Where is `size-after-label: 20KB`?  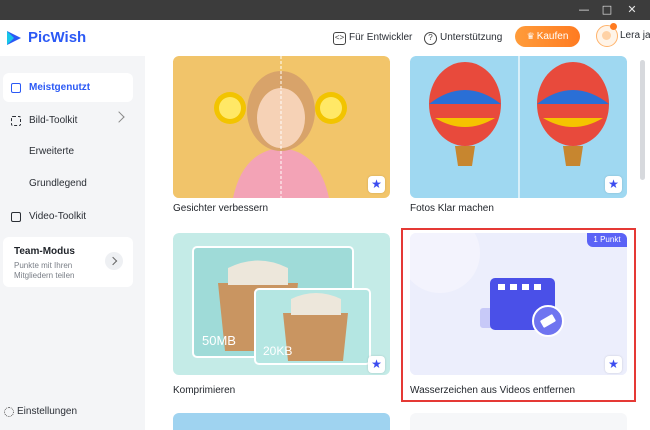 size-after-label: 20KB is located at coordinates (278, 351).